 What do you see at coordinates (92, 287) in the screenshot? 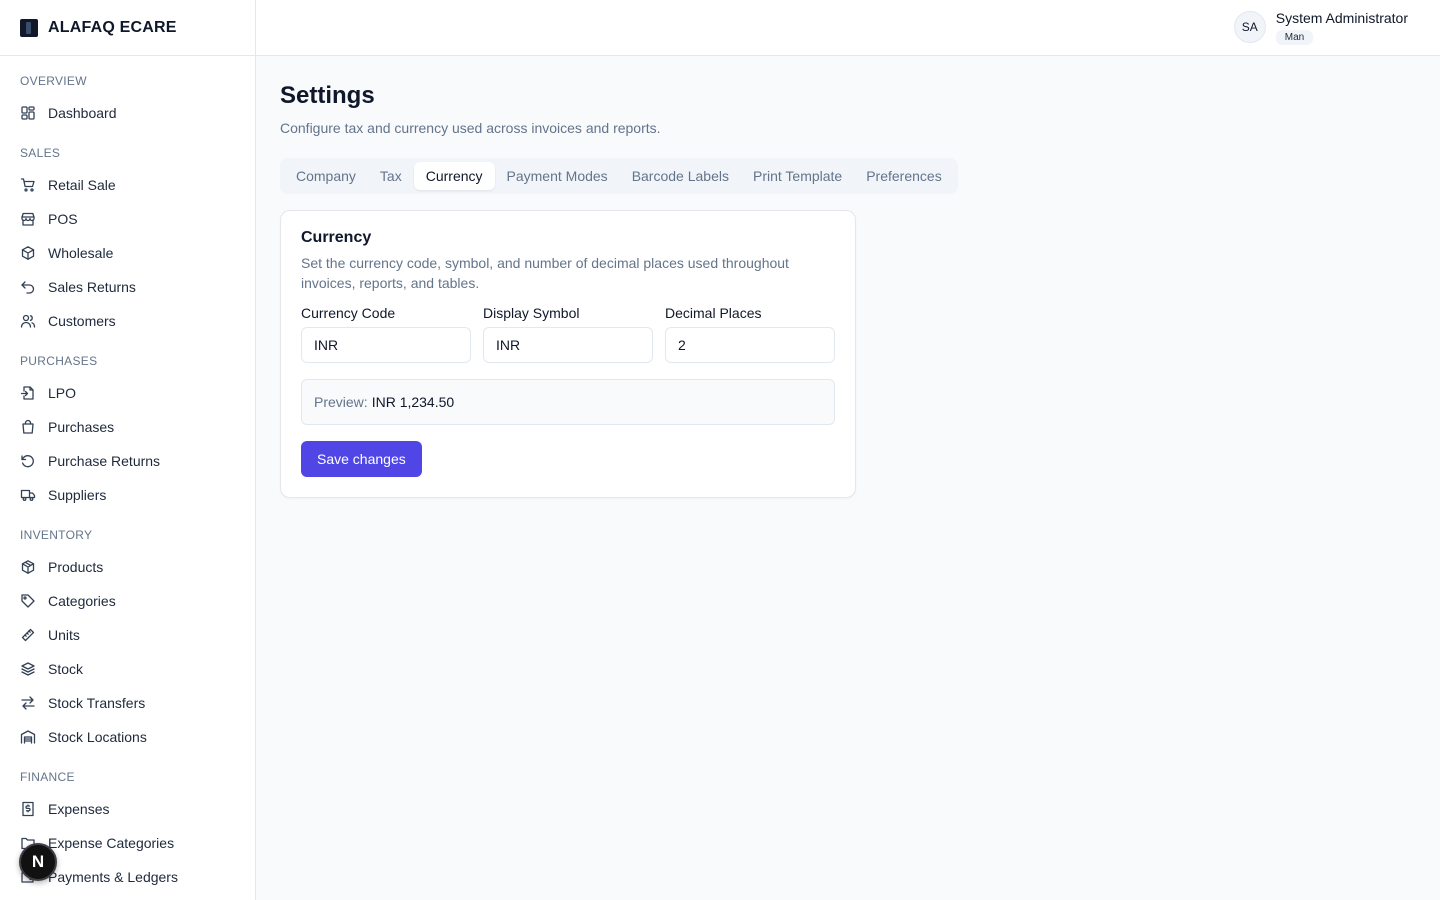
I see `sidebar-item-label: Sales Returns` at bounding box center [92, 287].